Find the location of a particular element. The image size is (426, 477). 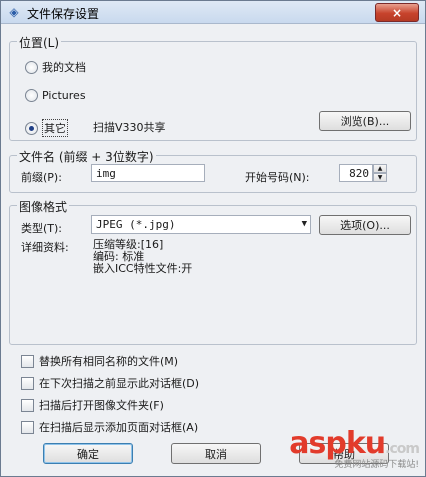

radio-pictures: Pictures is located at coordinates (55, 95).